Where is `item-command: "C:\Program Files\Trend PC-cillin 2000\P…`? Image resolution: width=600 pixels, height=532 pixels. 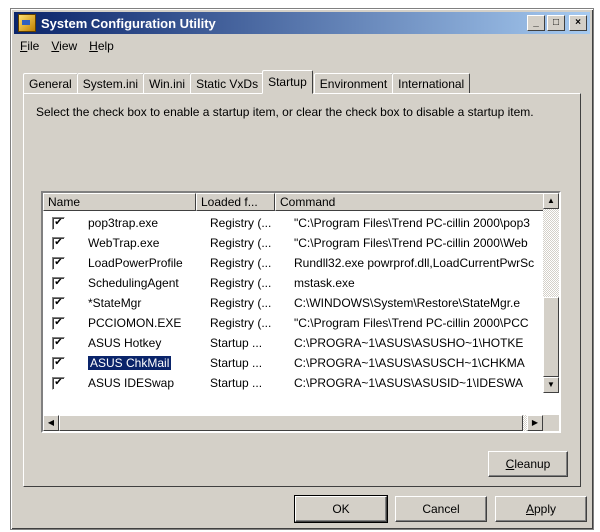 item-command: "C:\Program Files\Trend PC-cillin 2000\P… is located at coordinates (411, 323).